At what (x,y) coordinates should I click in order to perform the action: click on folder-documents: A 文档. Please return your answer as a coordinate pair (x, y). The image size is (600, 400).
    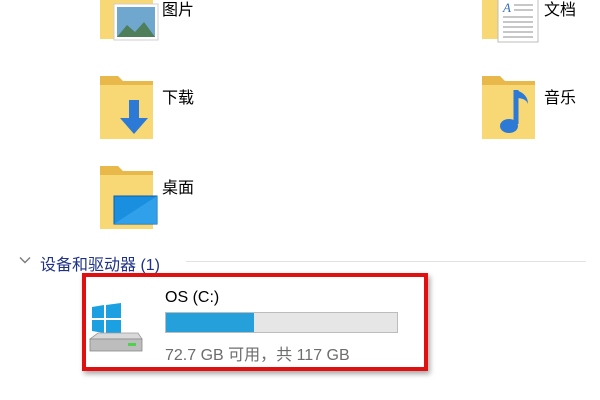
    Looking at the image, I should click on (539, 23).